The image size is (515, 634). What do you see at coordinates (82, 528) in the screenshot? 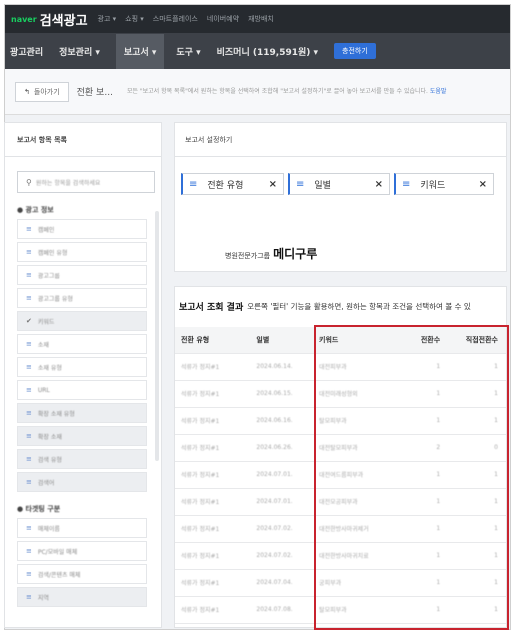
I see `sidebar-item: ≡ 매체이름` at bounding box center [82, 528].